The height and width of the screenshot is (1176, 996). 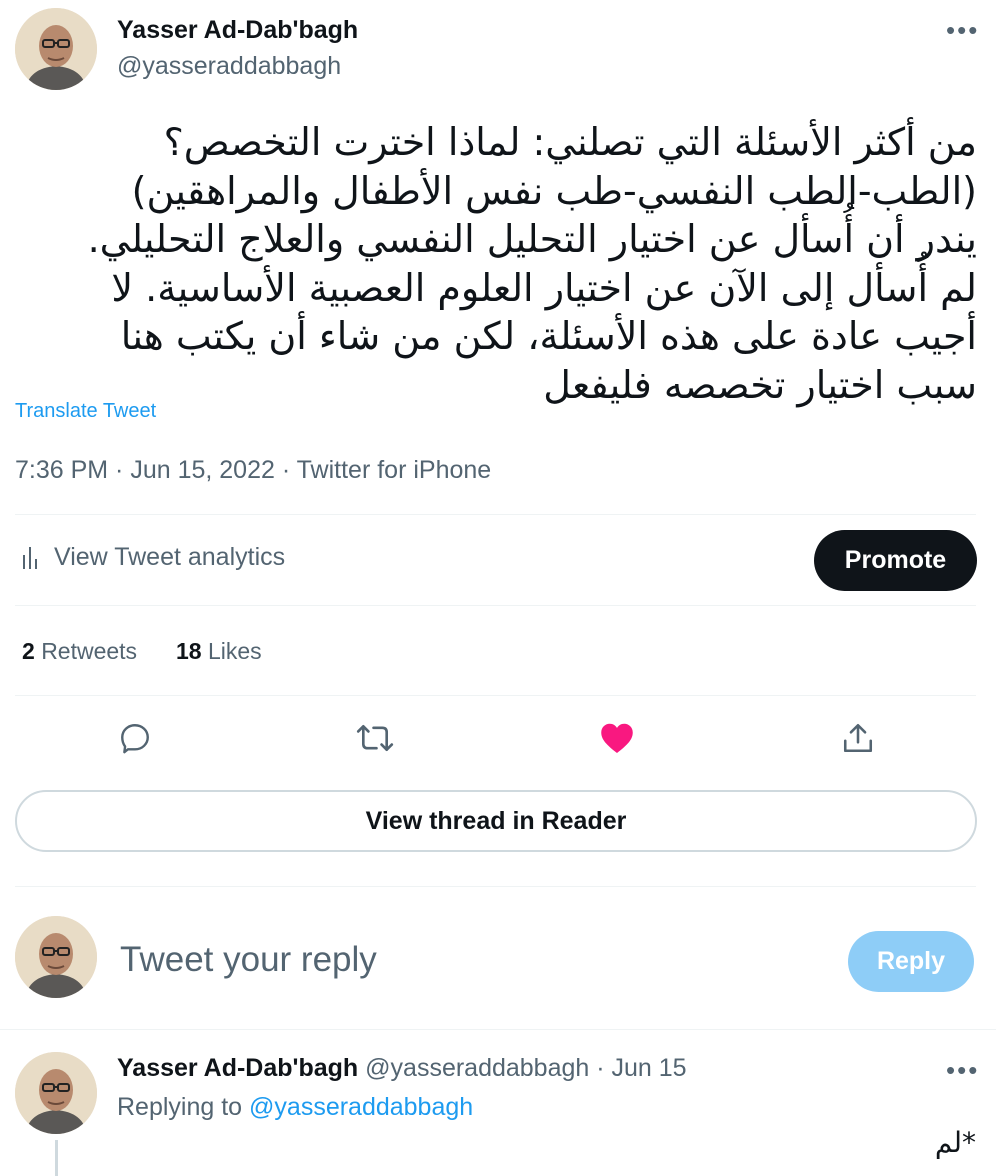 I want to click on replying-prefix: Replying to, so click(x=180, y=1107).